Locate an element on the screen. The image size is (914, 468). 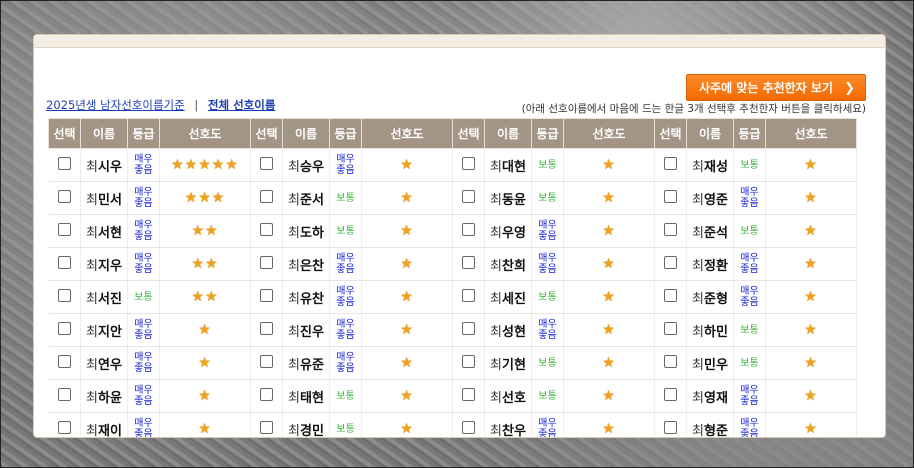
name-cell: 최민서 is located at coordinates (104, 198).